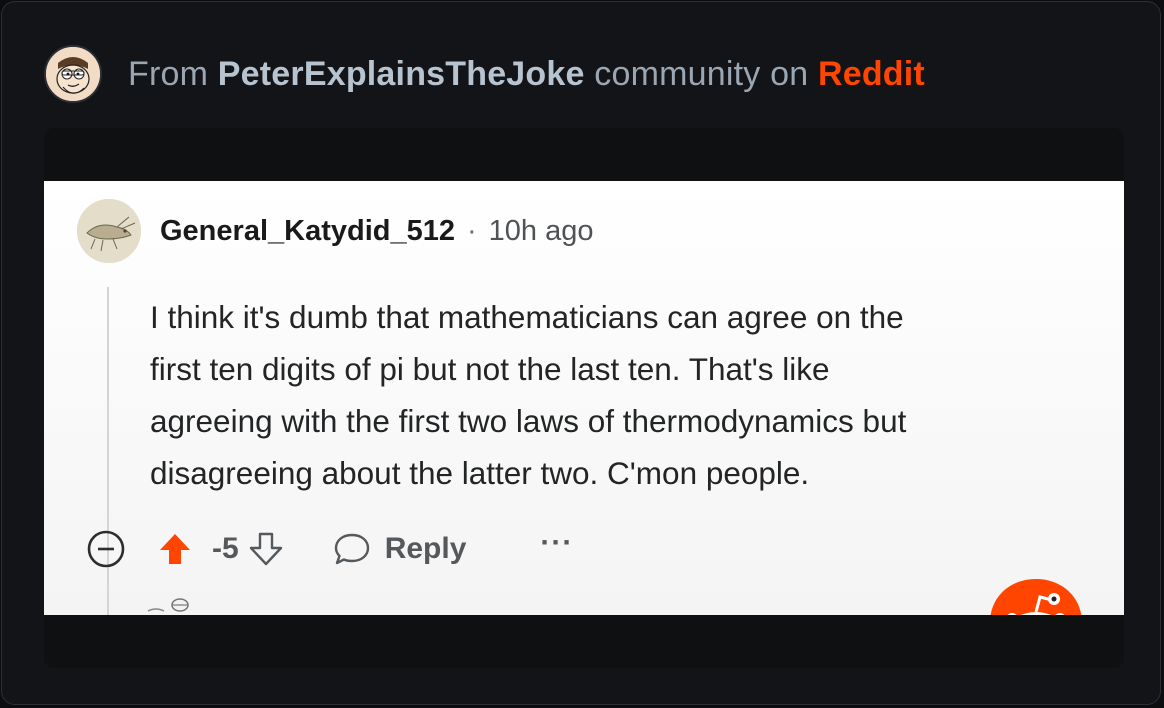 The height and width of the screenshot is (708, 1164). I want to click on brand-name: Reddit, so click(871, 74).